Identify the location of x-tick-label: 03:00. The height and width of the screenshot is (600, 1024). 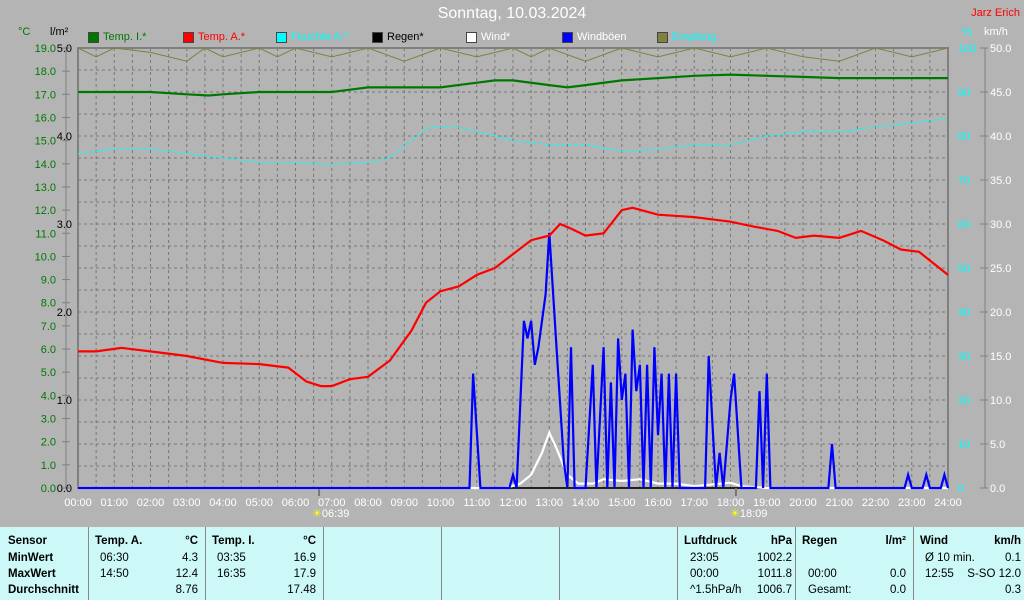
(187, 503).